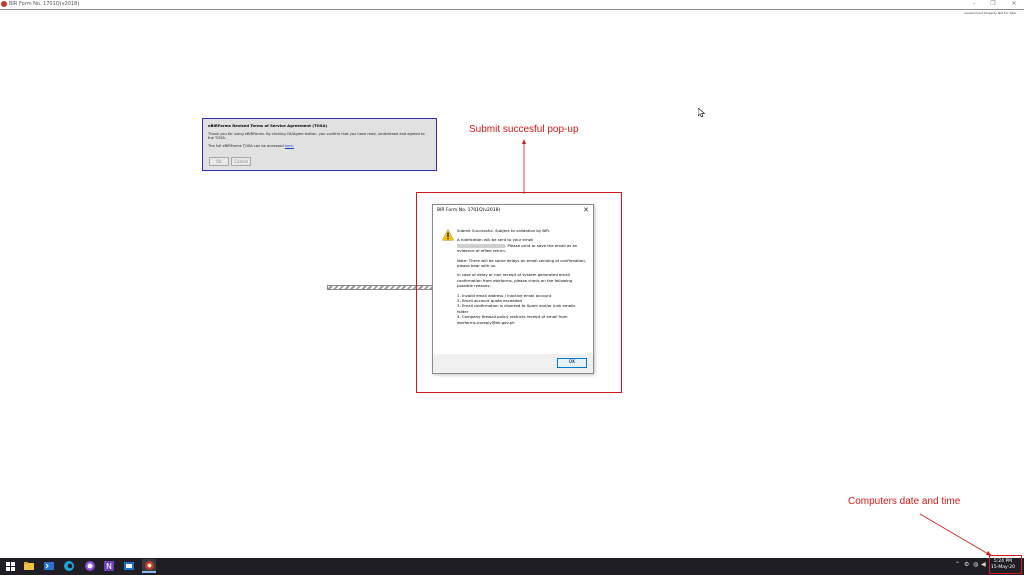 The image size is (1024, 575). I want to click on file-explorer-icon, so click(29, 566).